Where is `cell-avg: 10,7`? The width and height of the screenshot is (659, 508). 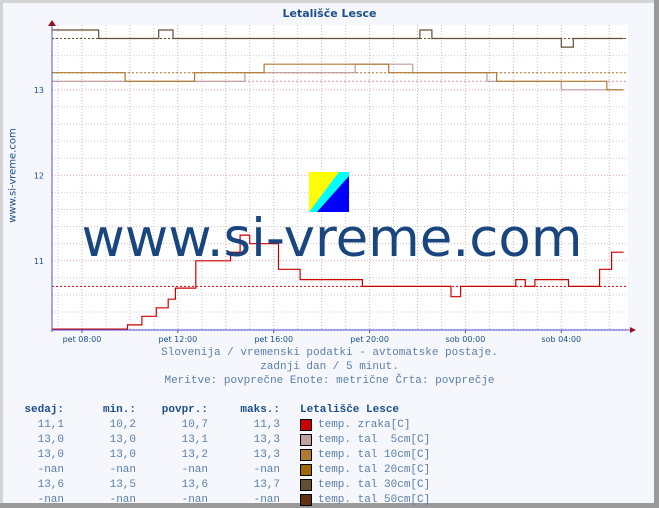 cell-avg: 10,7 is located at coordinates (194, 424).